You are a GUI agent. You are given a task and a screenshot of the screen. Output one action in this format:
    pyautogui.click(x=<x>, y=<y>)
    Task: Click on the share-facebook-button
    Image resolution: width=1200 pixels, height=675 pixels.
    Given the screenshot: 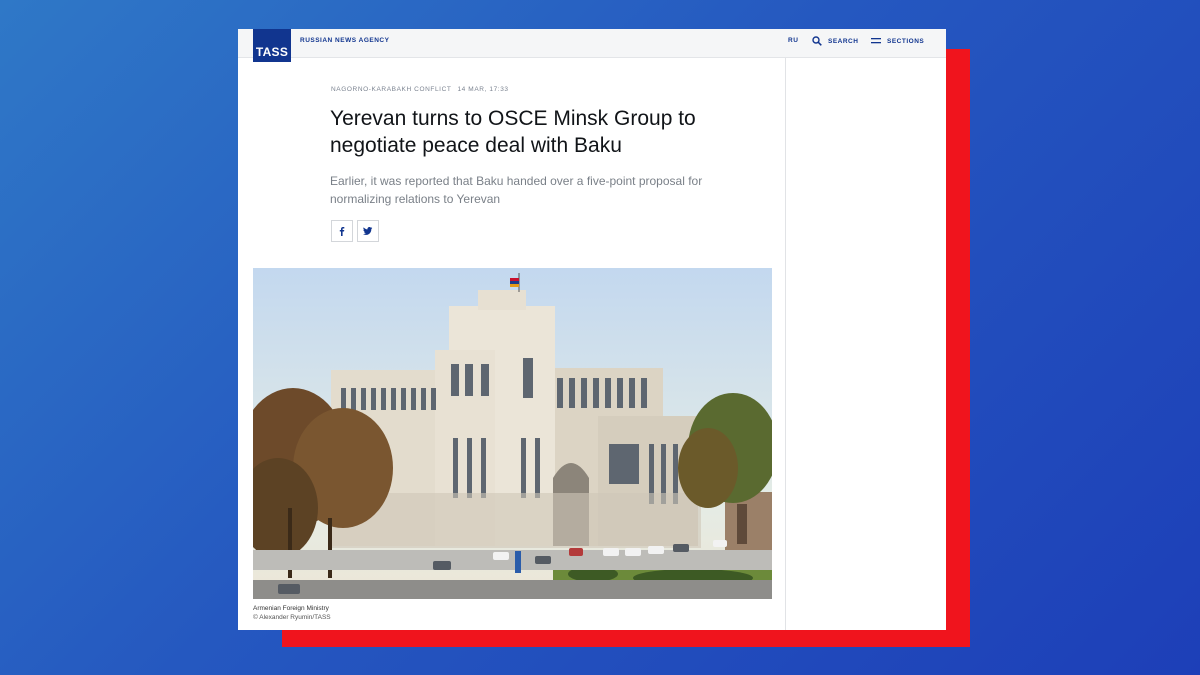 What is the action you would take?
    pyautogui.click(x=342, y=231)
    